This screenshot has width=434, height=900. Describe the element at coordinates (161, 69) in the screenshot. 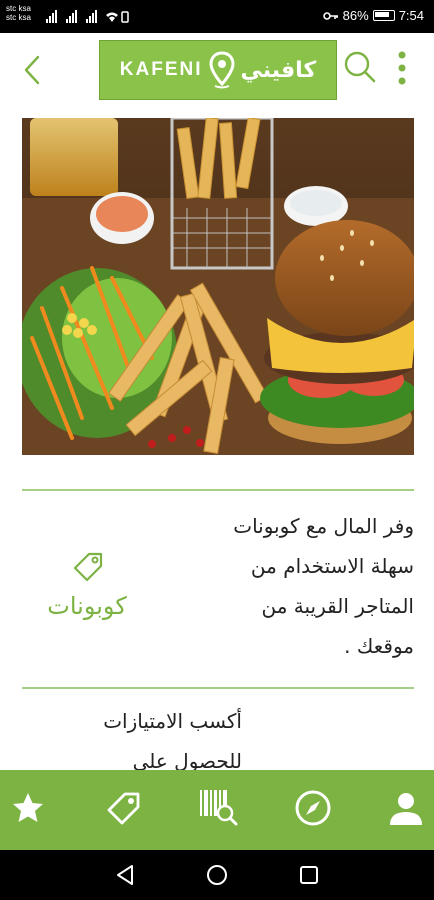

I see `logo-latin-text: KAFENI` at that location.